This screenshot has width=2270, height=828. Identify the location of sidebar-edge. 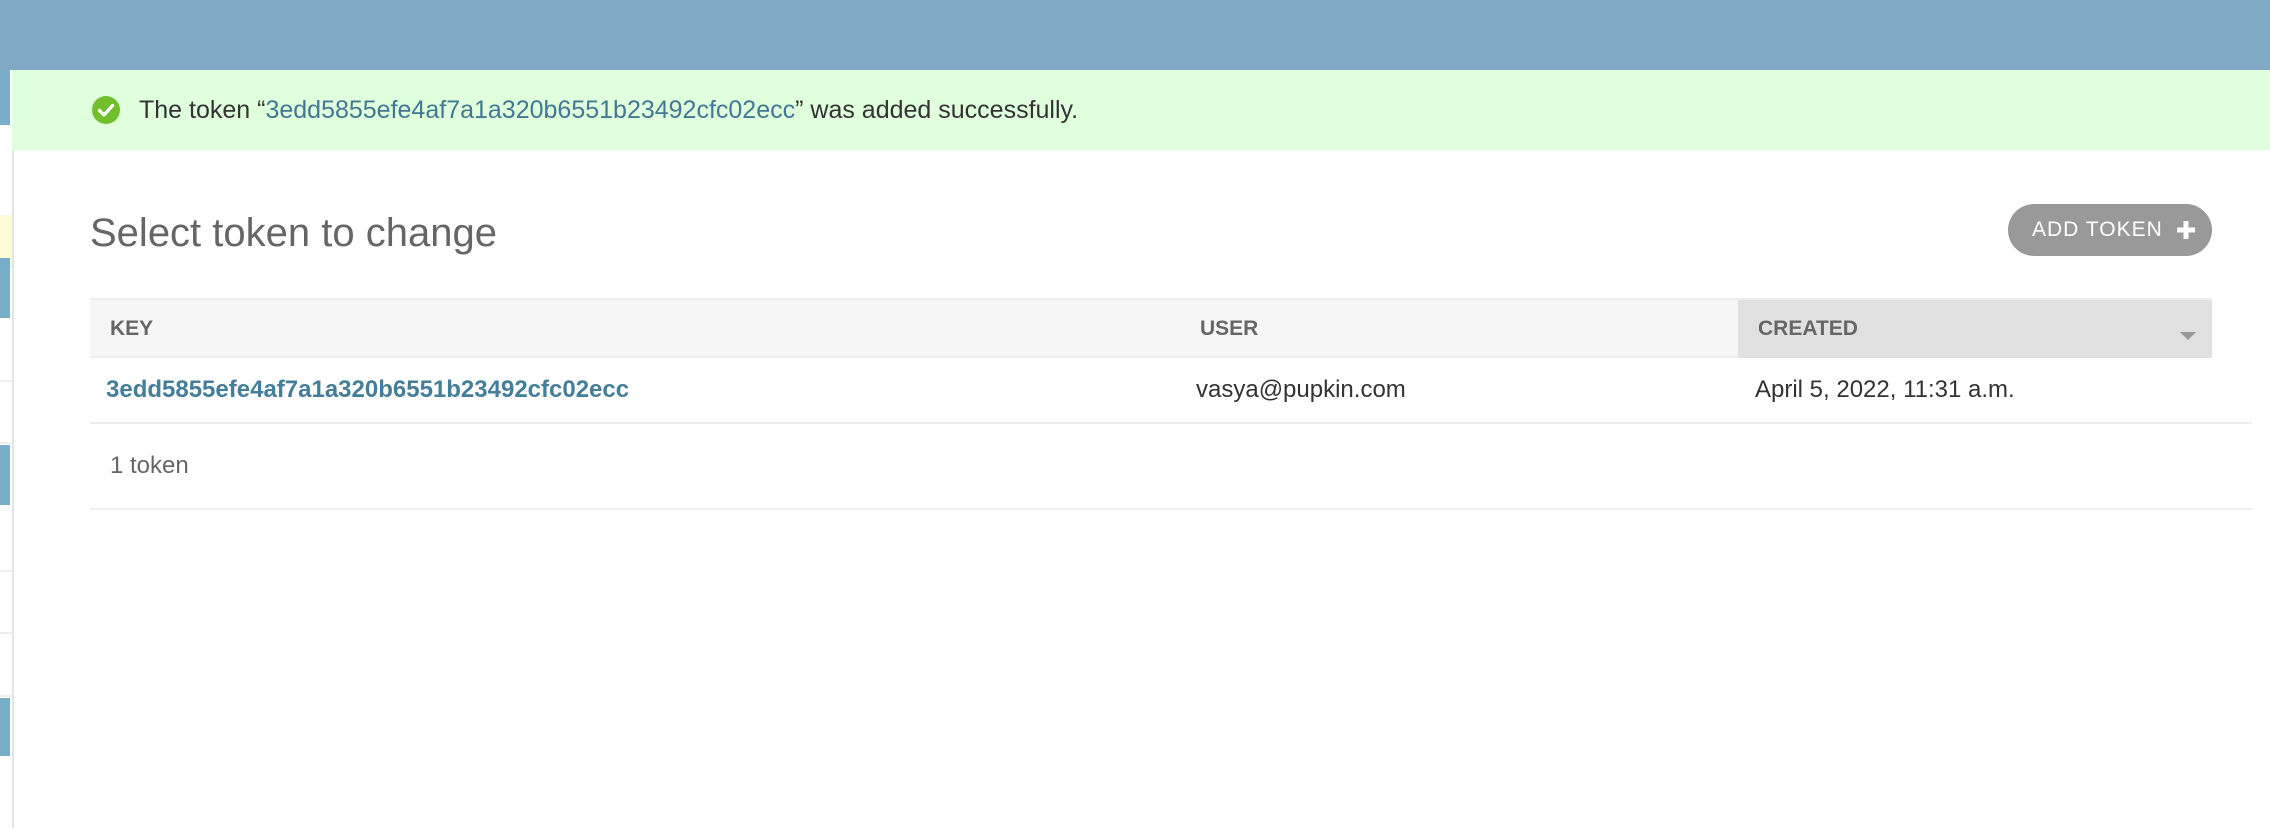
(7, 449).